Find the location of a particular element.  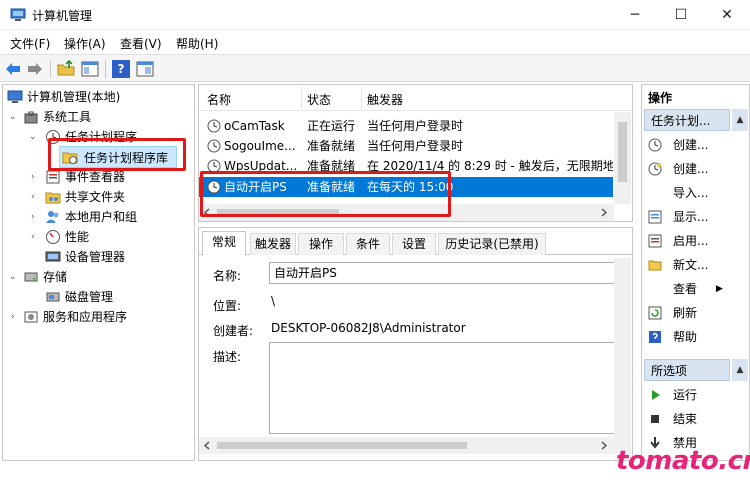

show-tree-icon is located at coordinates (90, 69).